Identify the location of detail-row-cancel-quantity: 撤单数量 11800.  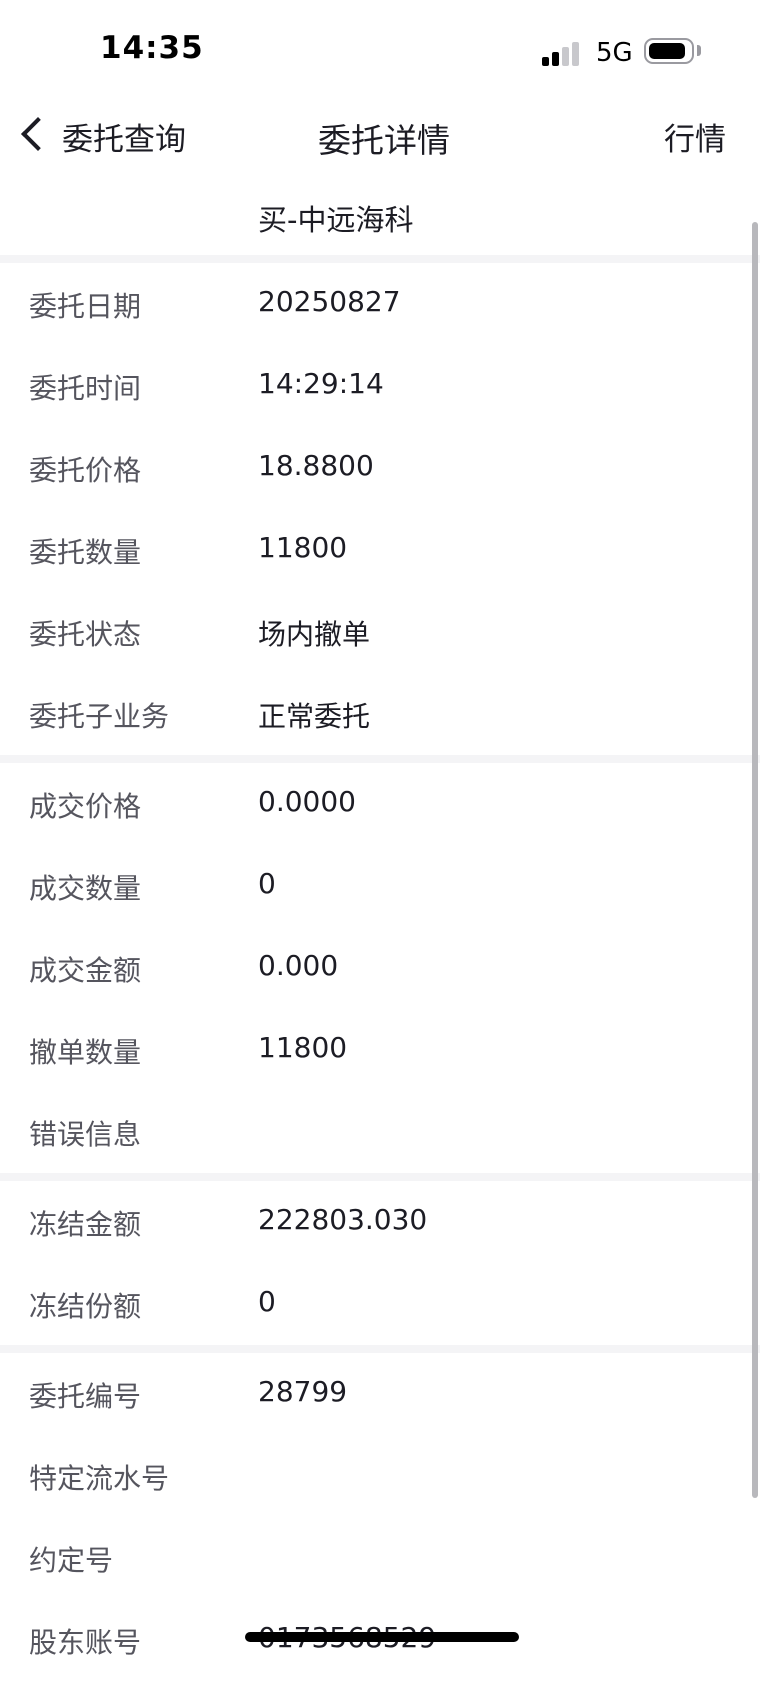
(370, 1050).